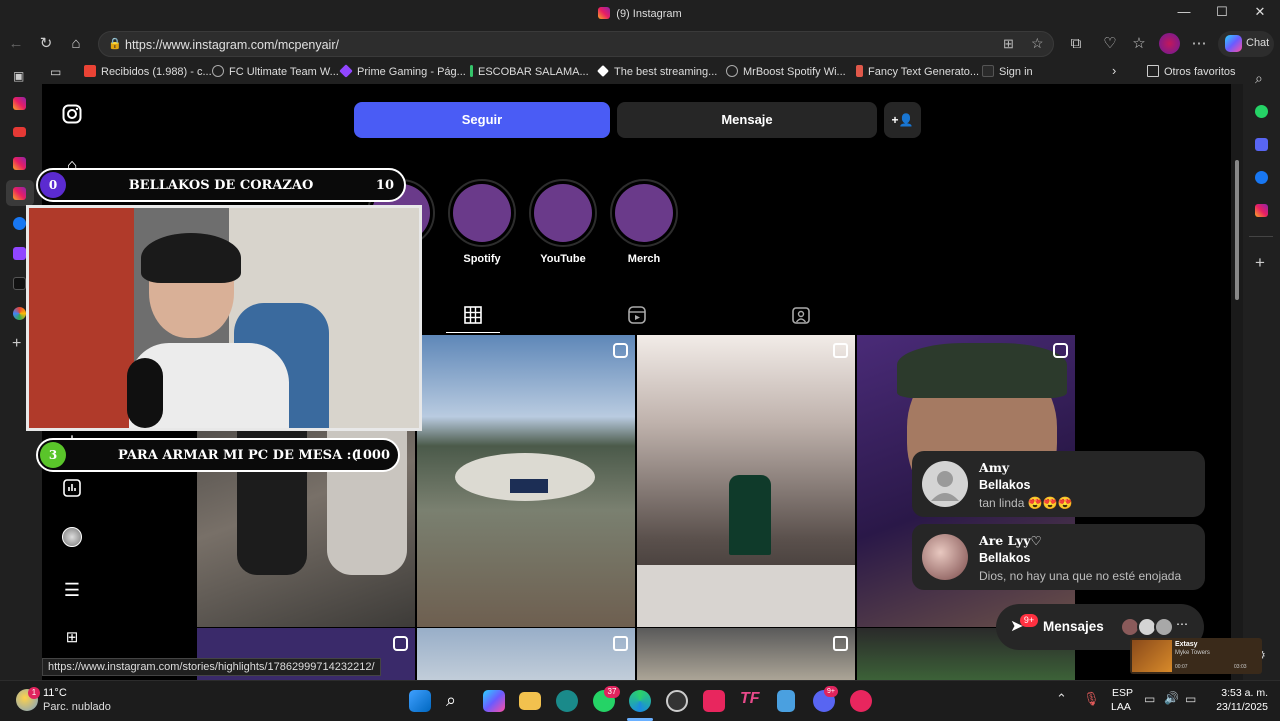  Describe the element at coordinates (1191, 71) in the screenshot. I see `other-favorites-folder: Otros favoritos` at that location.